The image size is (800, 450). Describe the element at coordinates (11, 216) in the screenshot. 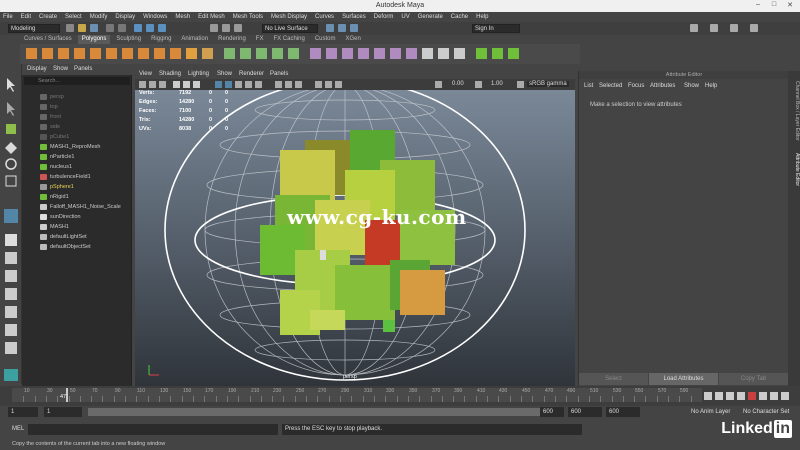

I see `last-tool-icon` at that location.